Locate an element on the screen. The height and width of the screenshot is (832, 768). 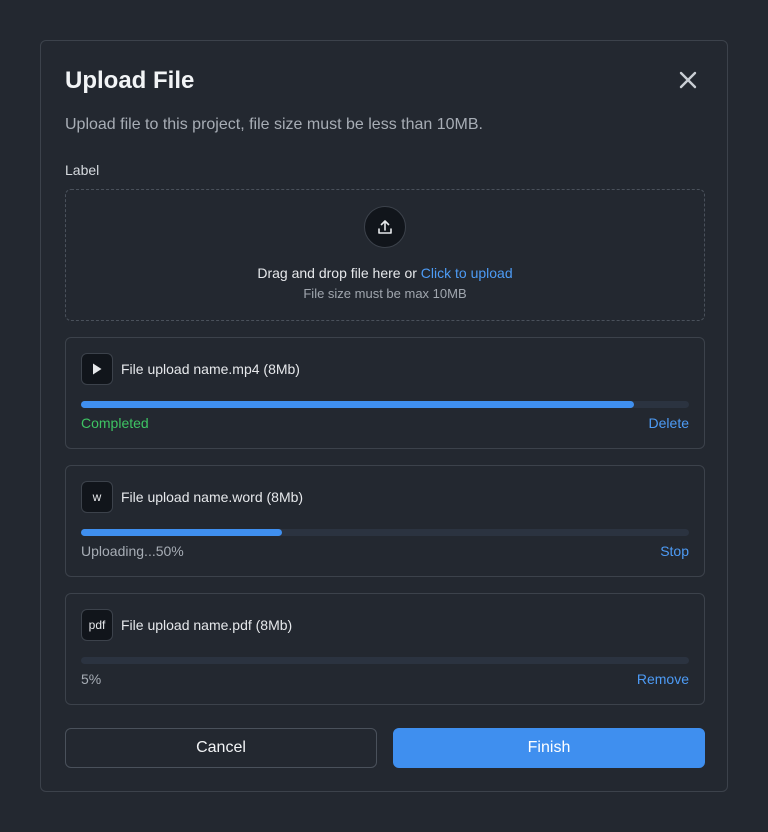
word-icon: w is located at coordinates (97, 497).